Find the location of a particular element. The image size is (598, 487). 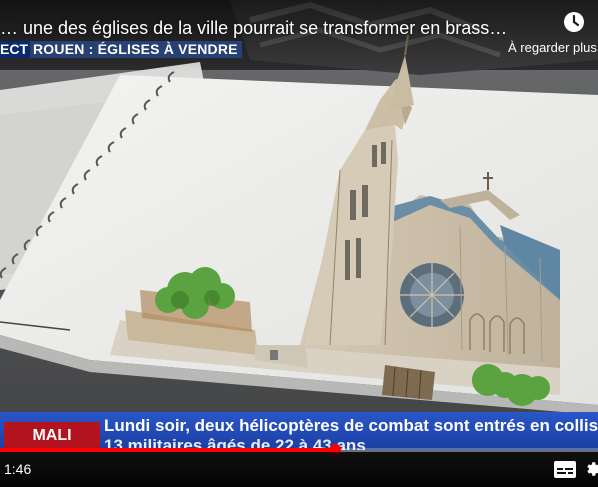

clock-icon is located at coordinates (574, 22).